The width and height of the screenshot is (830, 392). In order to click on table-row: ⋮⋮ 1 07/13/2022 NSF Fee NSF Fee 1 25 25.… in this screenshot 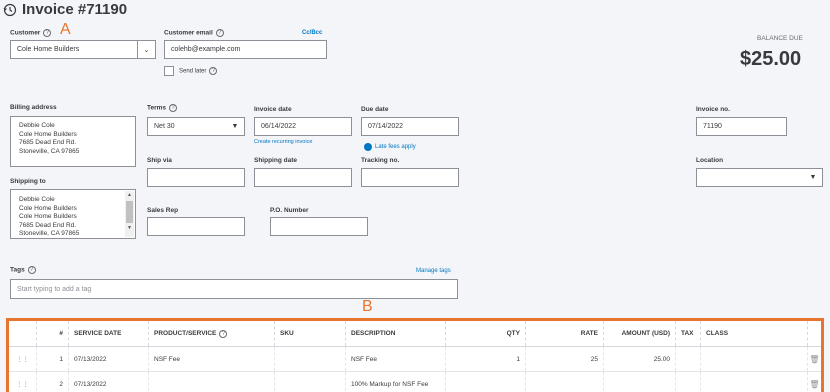, I will do `click(415, 359)`.